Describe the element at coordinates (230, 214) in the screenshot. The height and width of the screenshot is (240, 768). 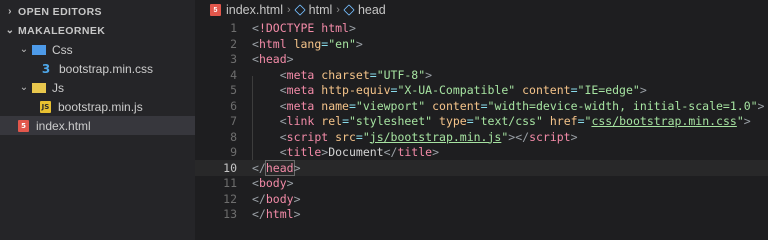
I see `line-number: 13` at that location.